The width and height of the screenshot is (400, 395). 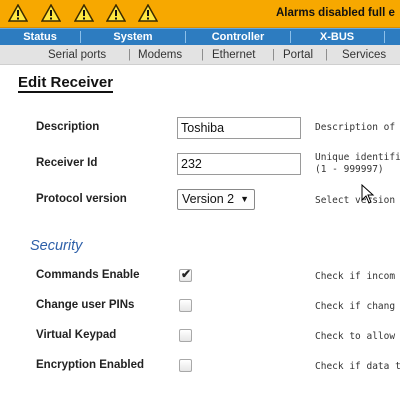 I want to click on protocol-version-select: Version 2 ▼, so click(x=216, y=199).